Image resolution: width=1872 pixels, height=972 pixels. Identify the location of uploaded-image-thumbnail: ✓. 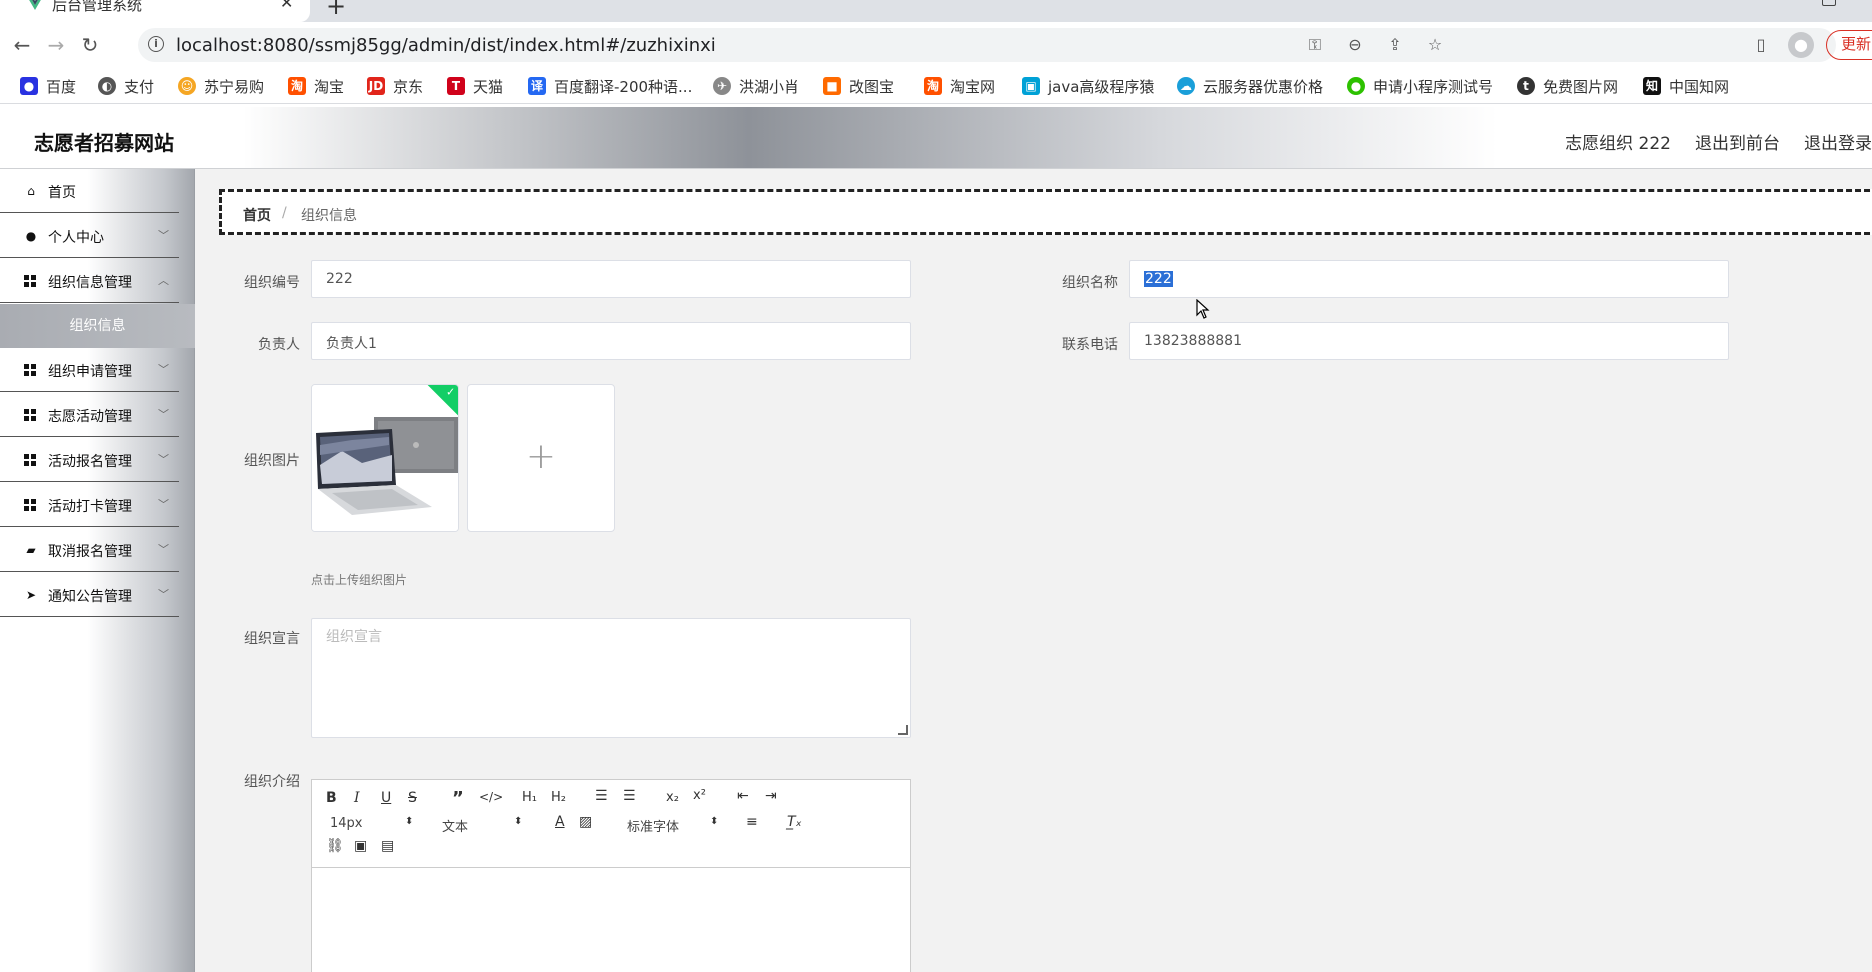
(385, 458).